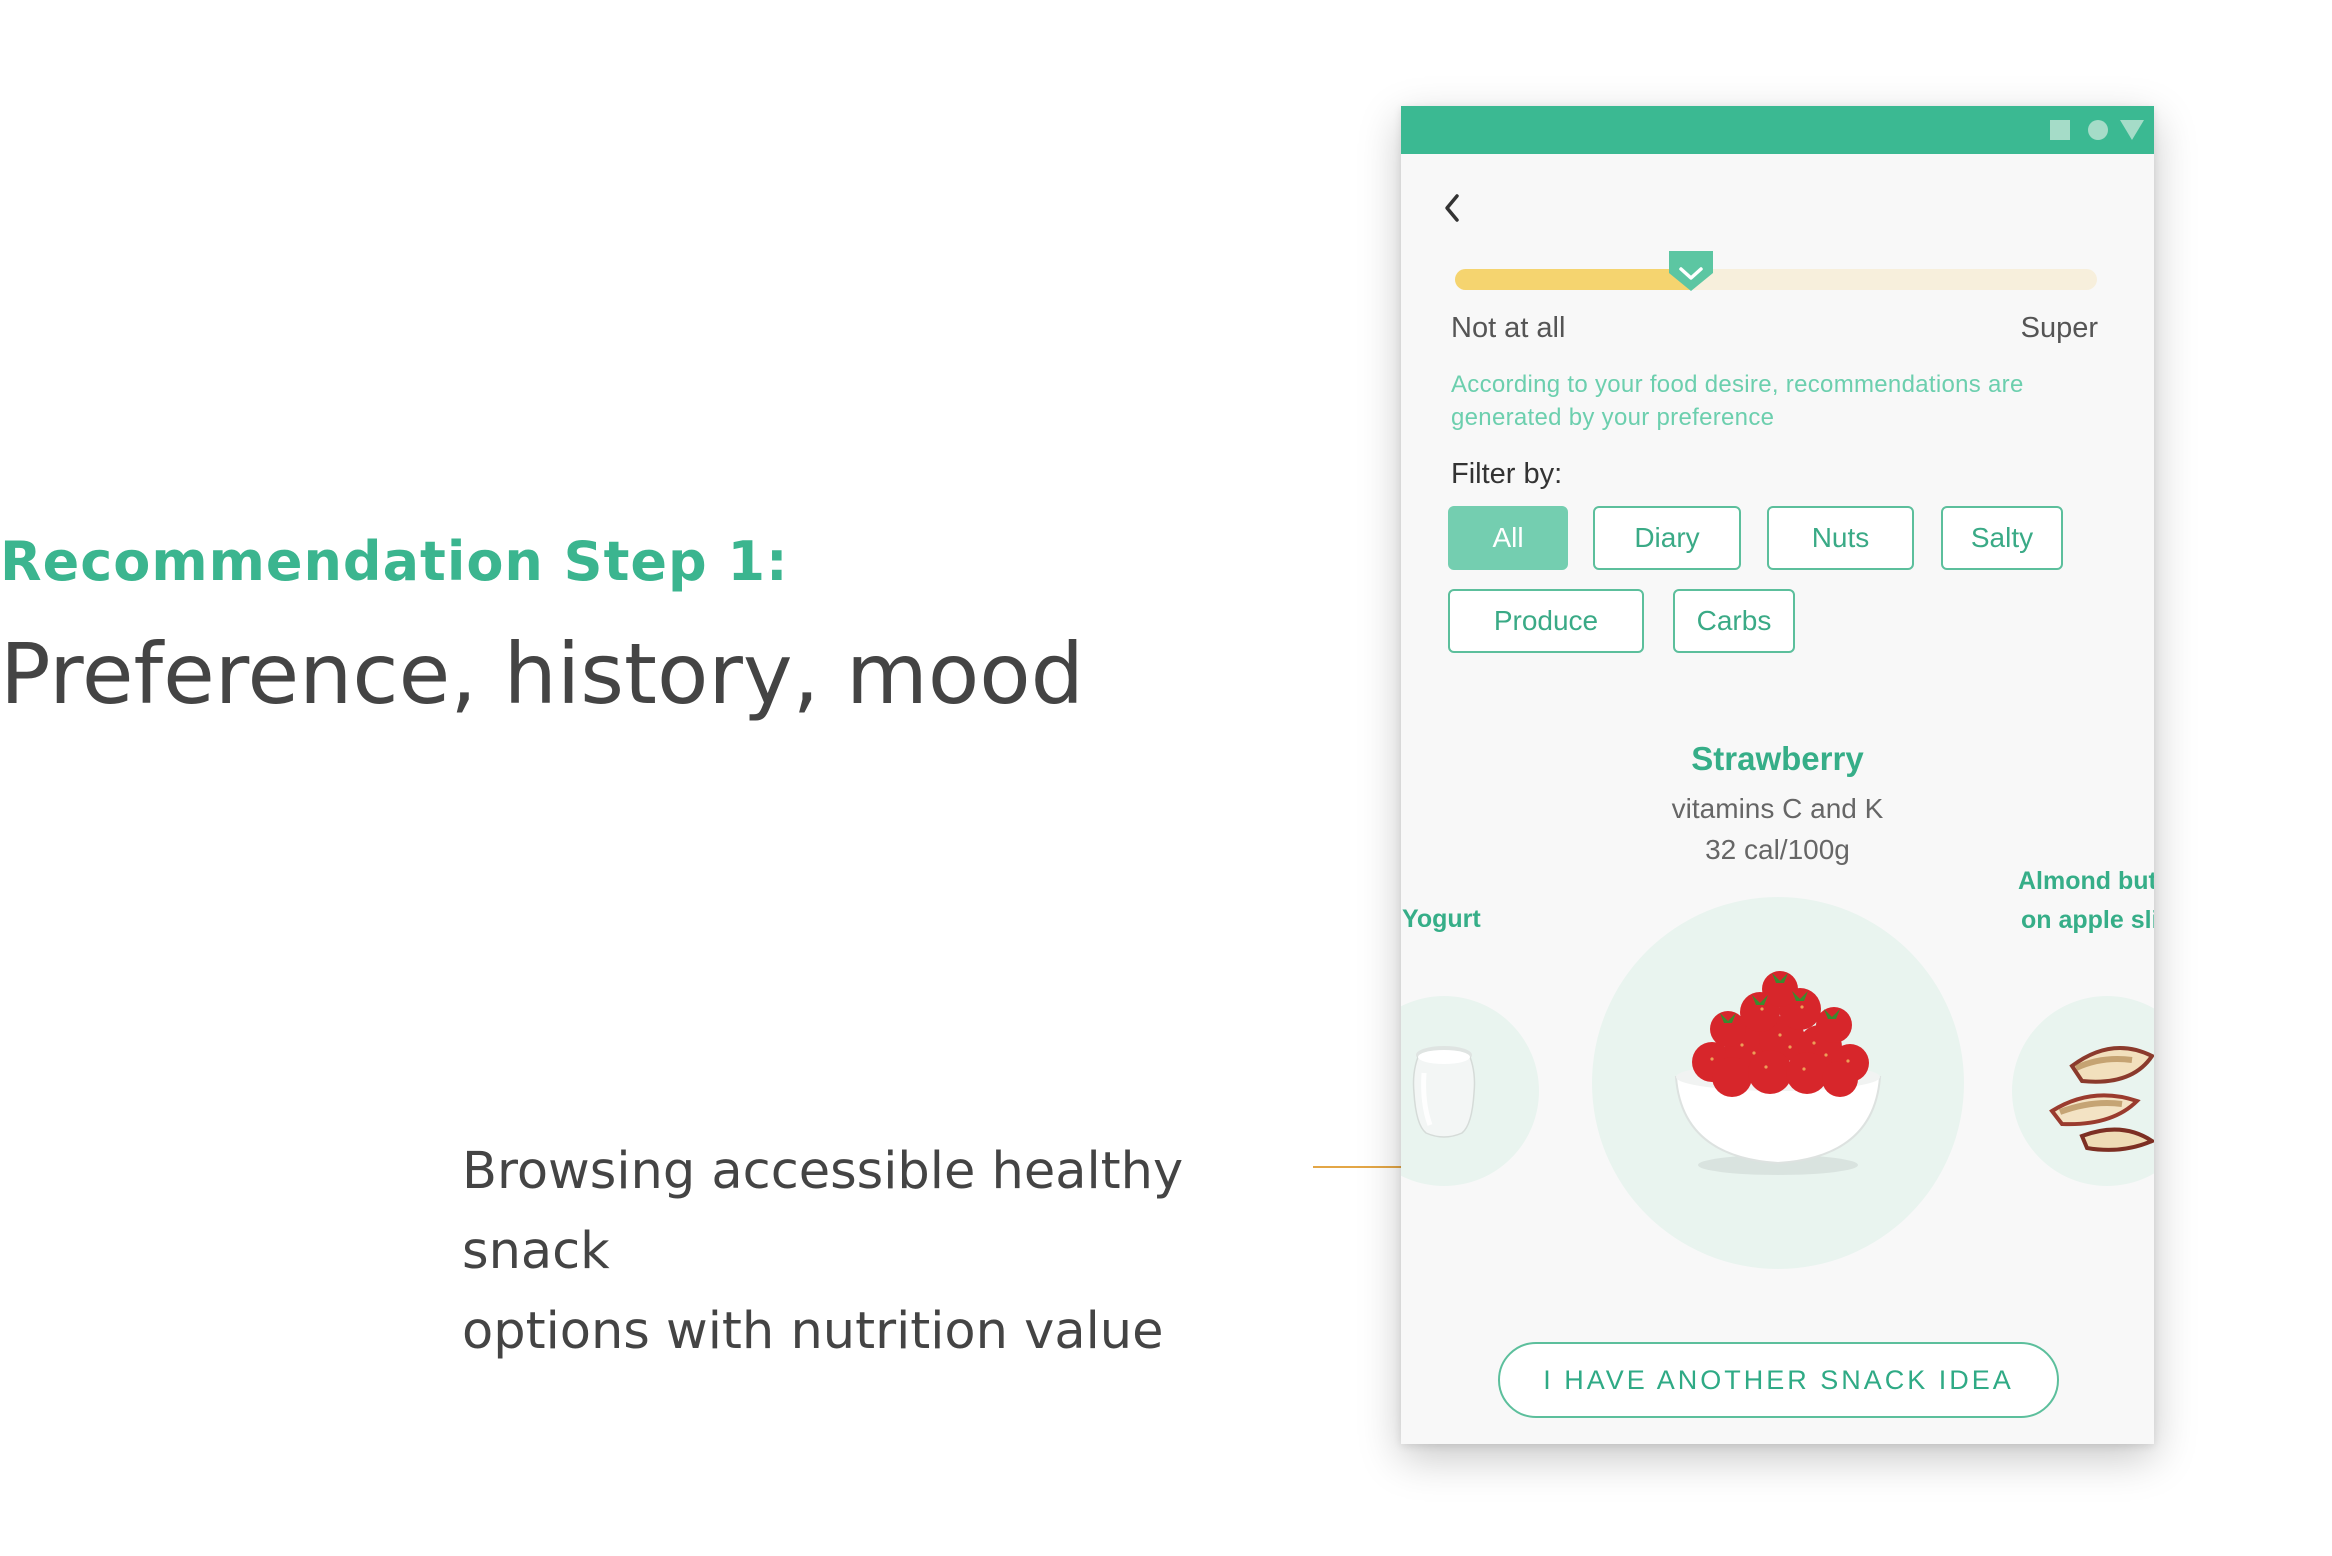 The height and width of the screenshot is (1556, 2332). What do you see at coordinates (2059, 328) in the screenshot?
I see `slider-max-label: Super` at bounding box center [2059, 328].